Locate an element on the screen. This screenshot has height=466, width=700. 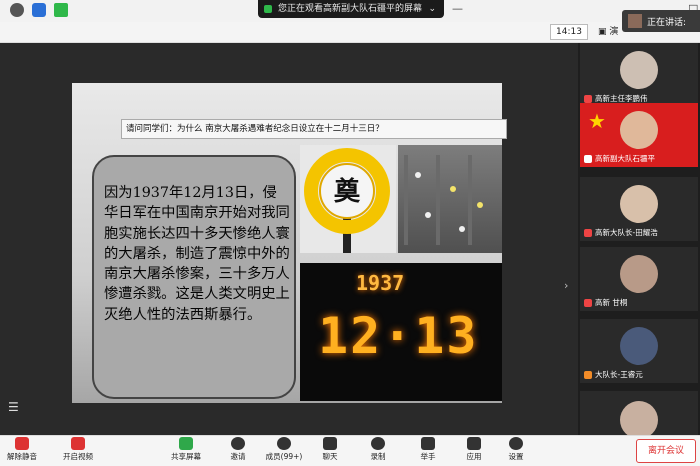
camera-off-icon is located at coordinates (78, 443).